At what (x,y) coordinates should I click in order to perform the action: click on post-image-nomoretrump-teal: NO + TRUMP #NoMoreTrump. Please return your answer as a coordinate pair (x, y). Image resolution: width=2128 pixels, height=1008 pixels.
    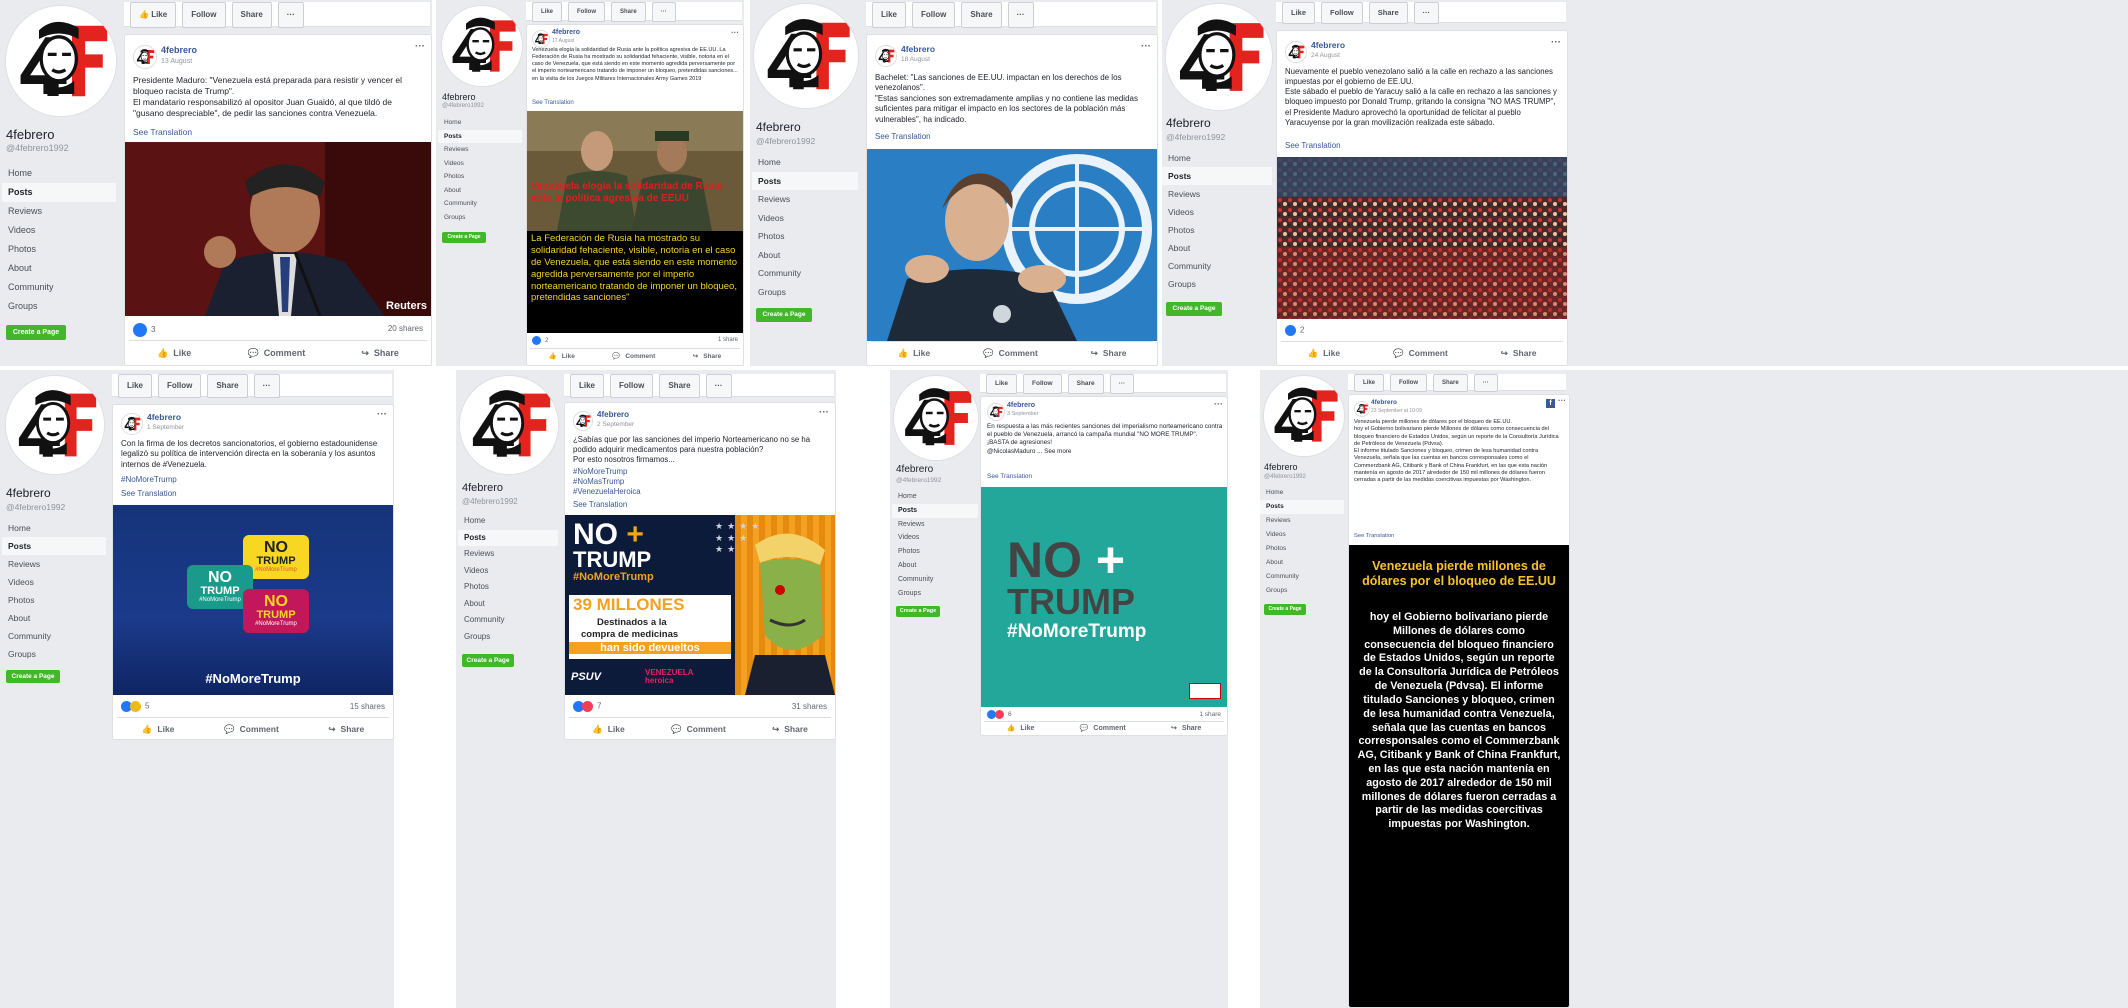
    Looking at the image, I should click on (1104, 597).